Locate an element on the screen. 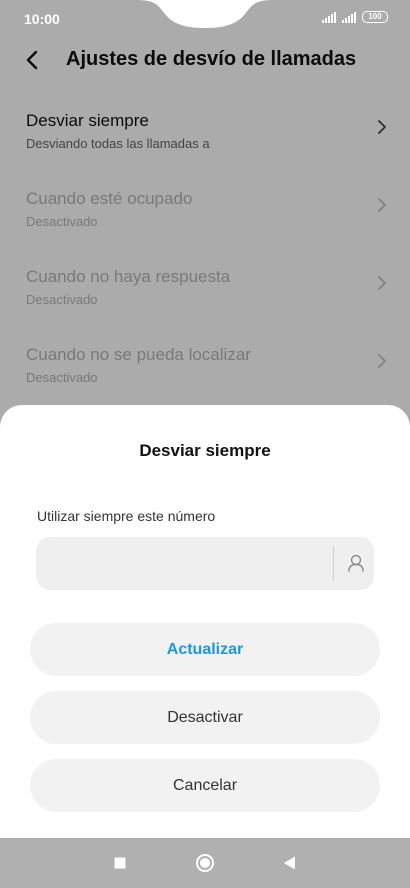 Image resolution: width=410 pixels, height=888 pixels. recents-button is located at coordinates (120, 863).